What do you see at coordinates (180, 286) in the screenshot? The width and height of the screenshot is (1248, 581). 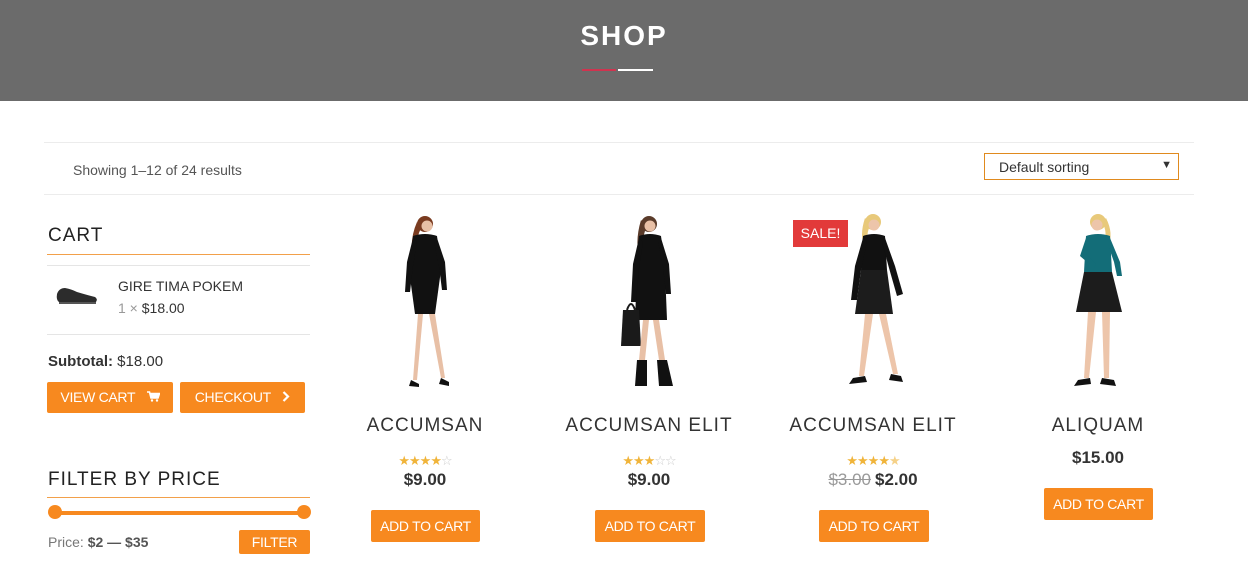 I see `cart-item-name: GIRE TIMA POKEM` at bounding box center [180, 286].